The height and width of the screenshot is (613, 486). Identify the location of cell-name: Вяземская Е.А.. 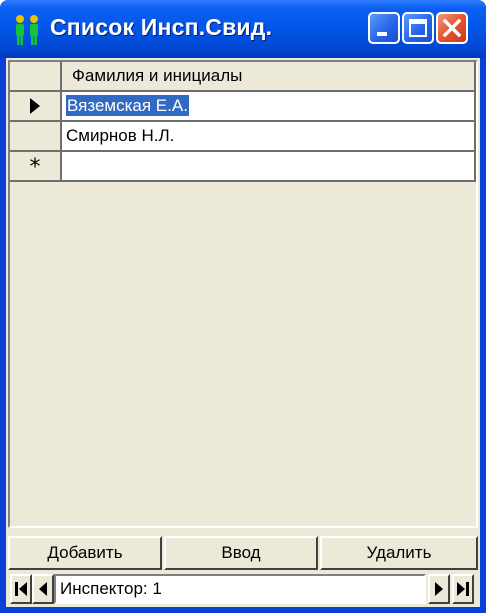
(269, 107).